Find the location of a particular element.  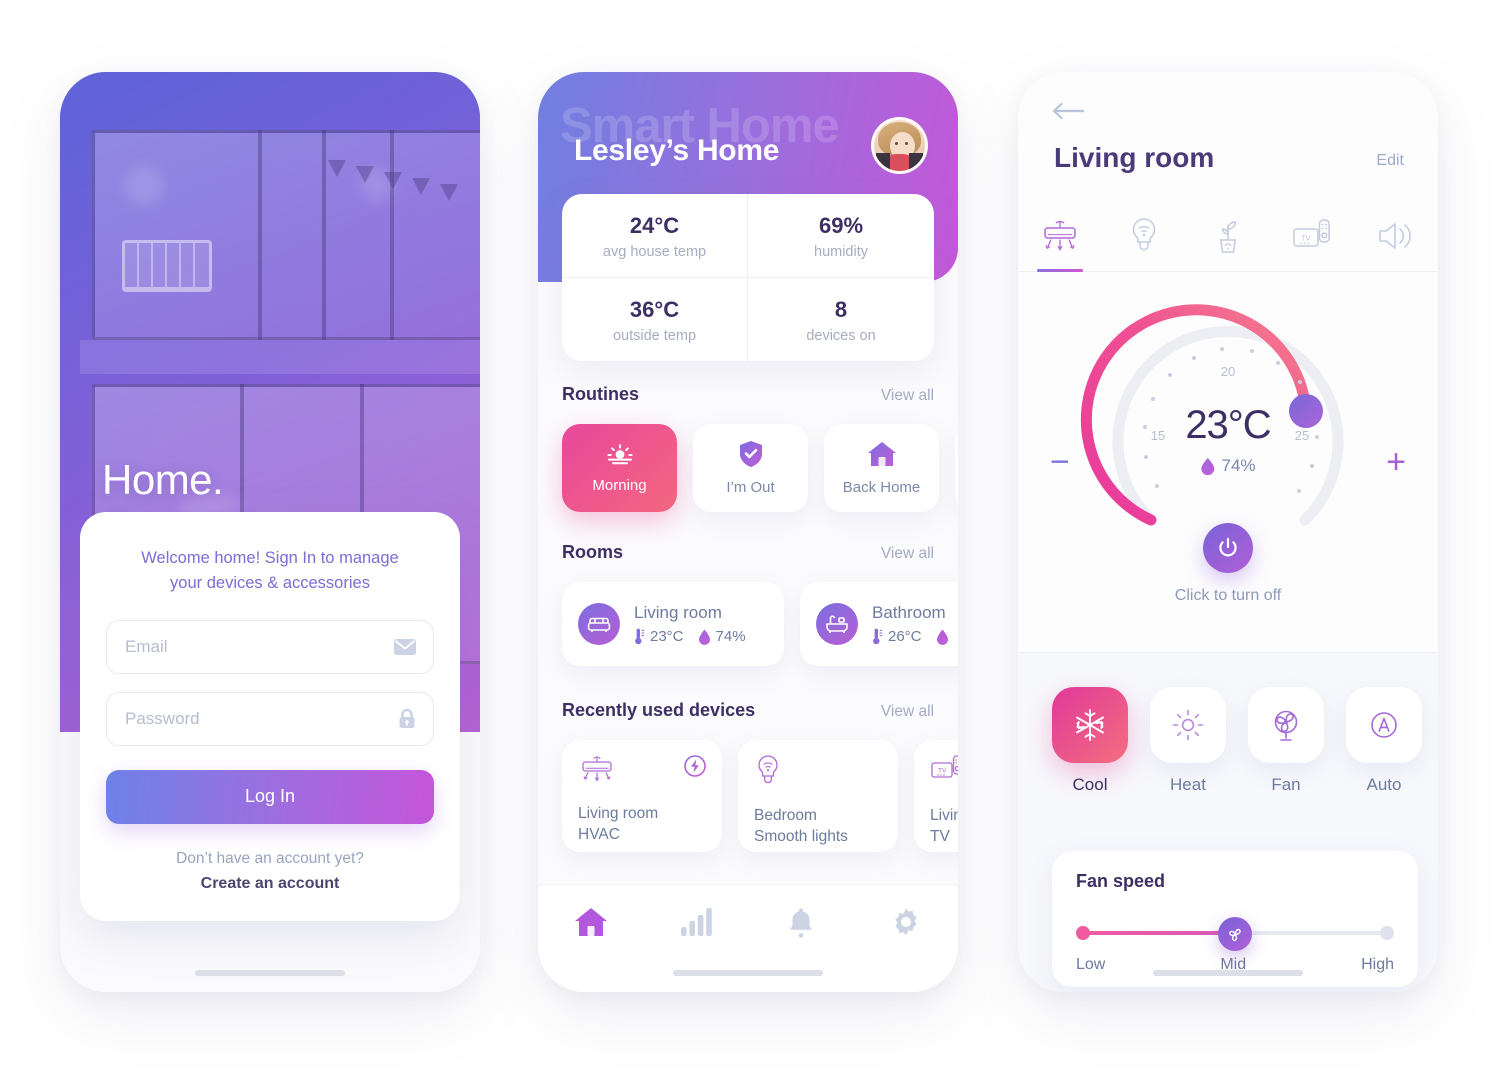

room-info: Living room 23°C 74% is located at coordinates (690, 624).